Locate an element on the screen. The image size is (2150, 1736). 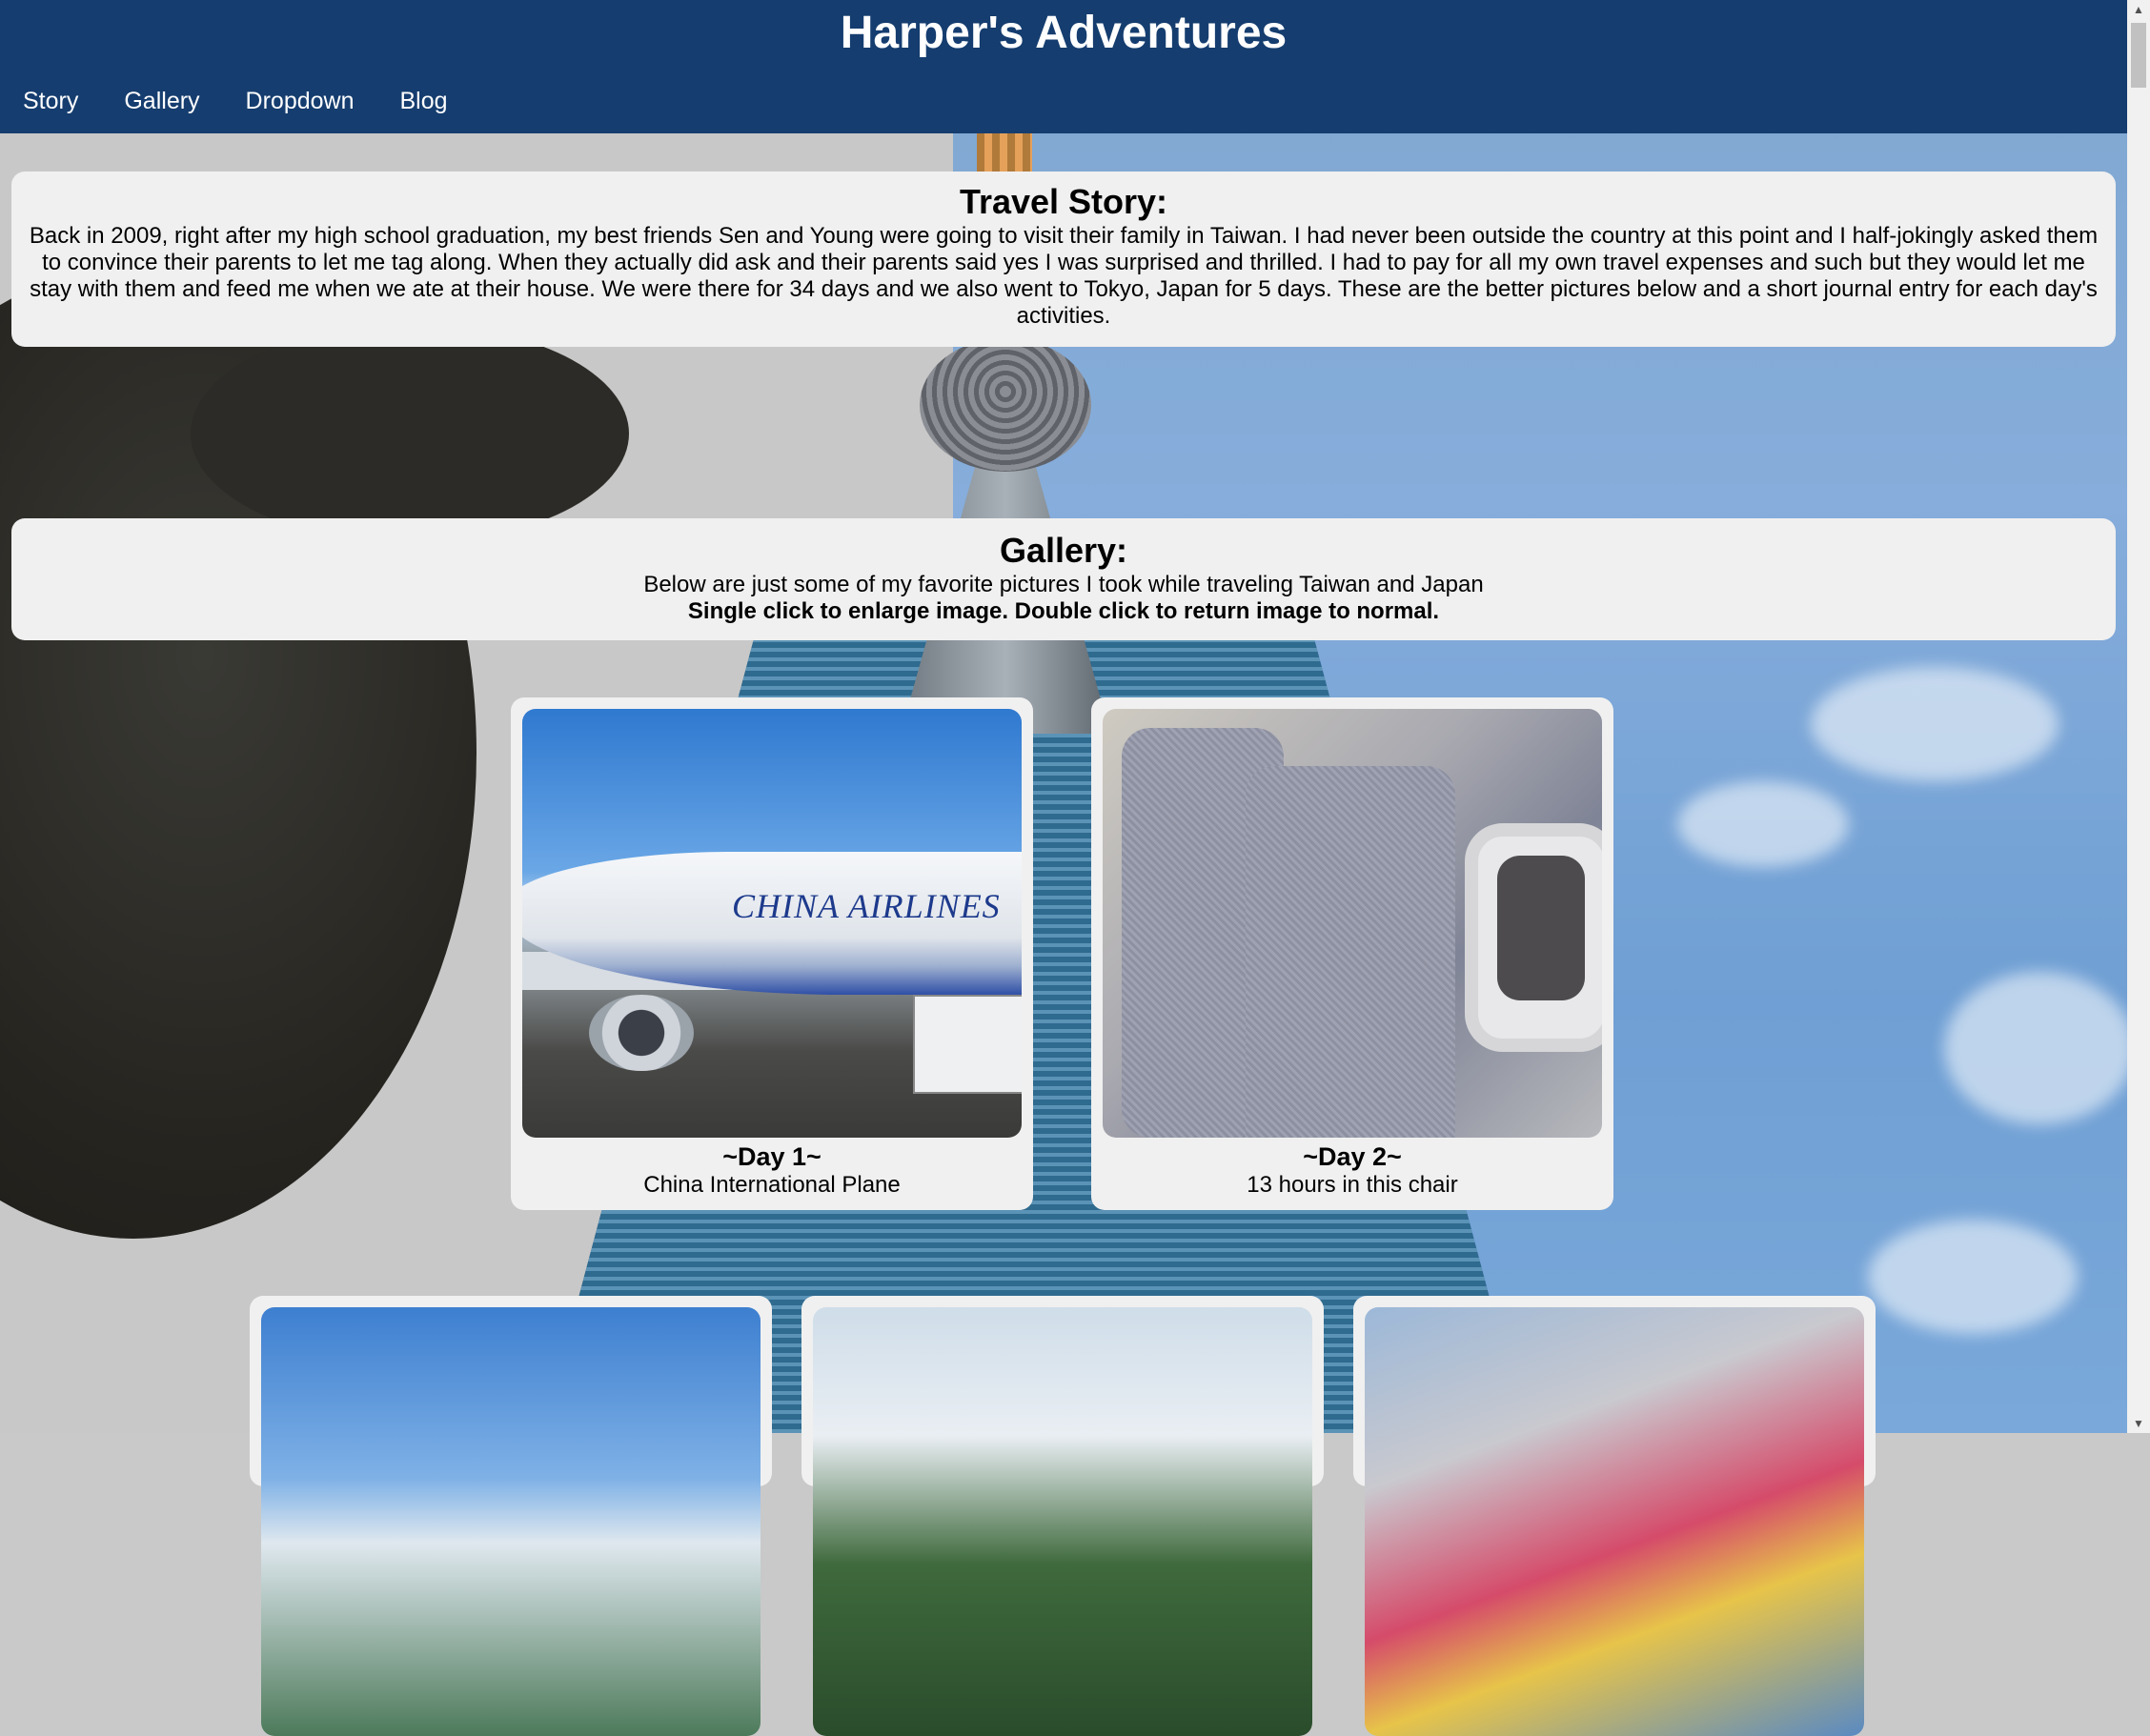
travel-story-heading: Travel Story: is located at coordinates (1063, 201).